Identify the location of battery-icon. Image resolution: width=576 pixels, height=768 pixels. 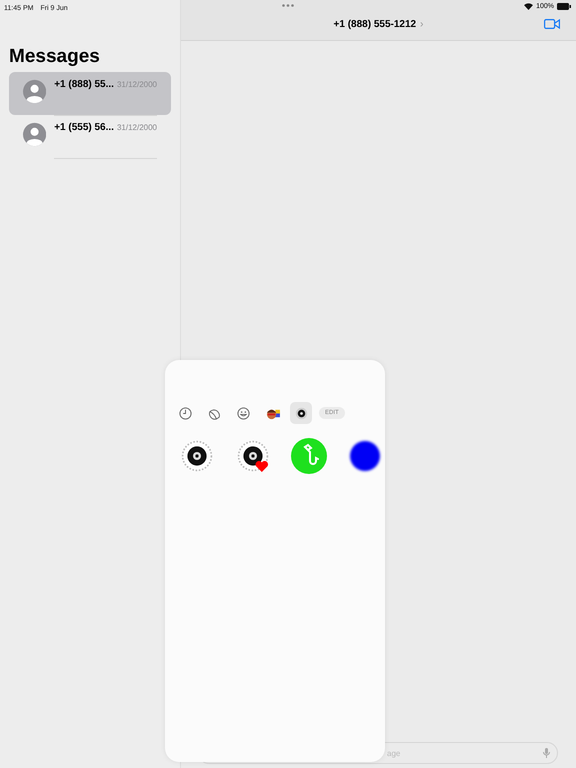
(564, 6).